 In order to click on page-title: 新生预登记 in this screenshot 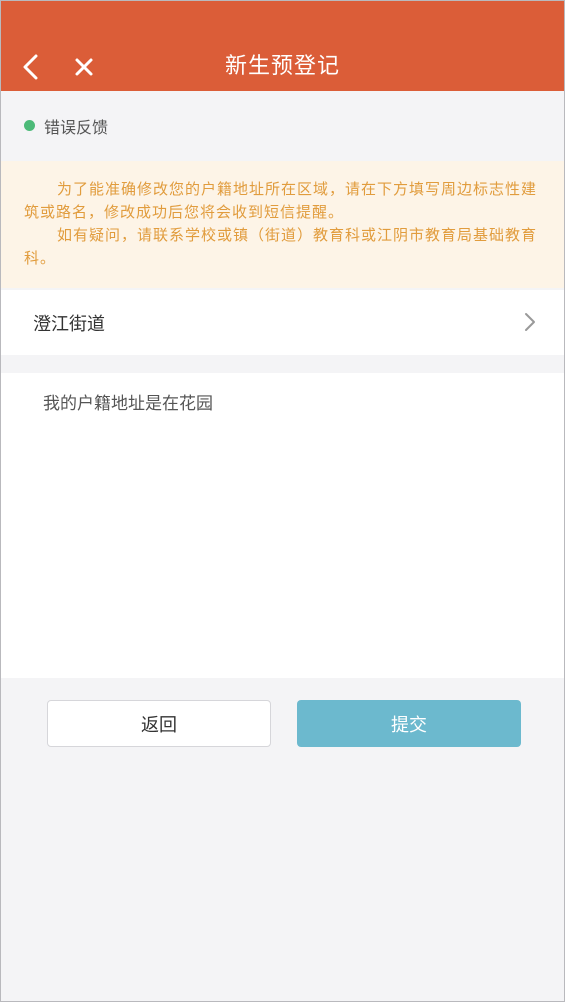, I will do `click(282, 66)`.